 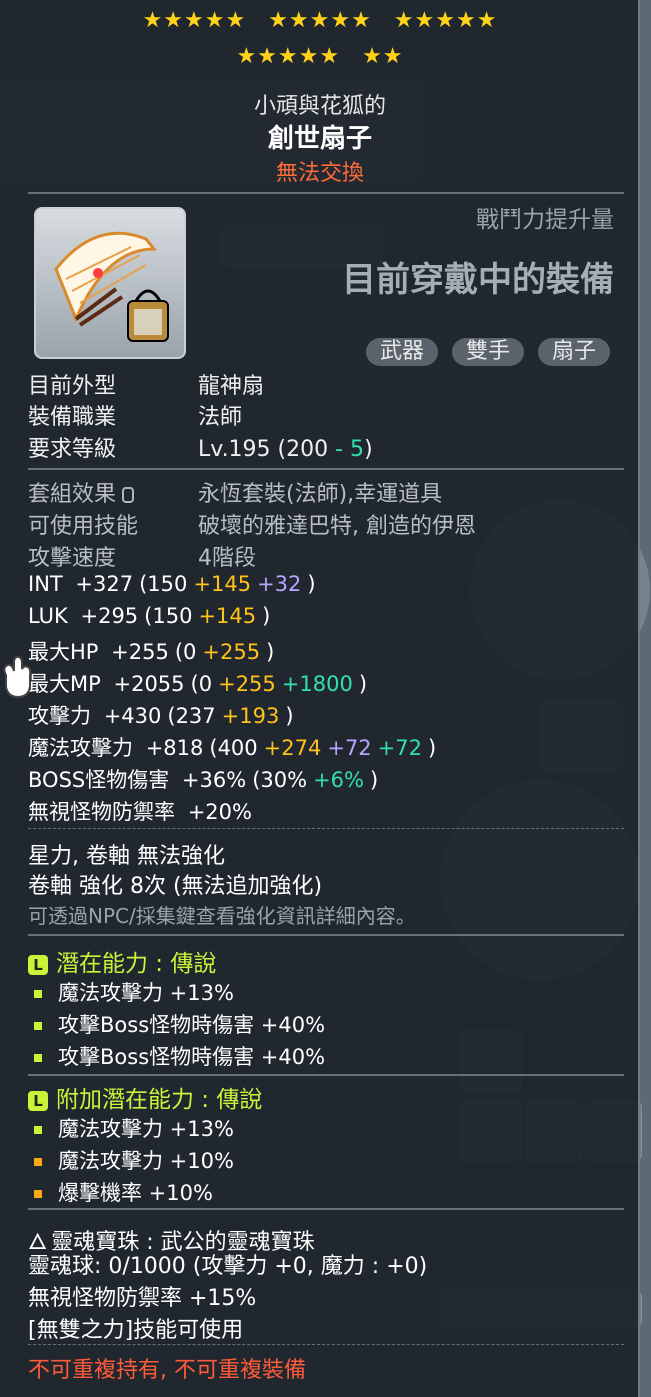 I want to click on unique-warning: 不可重複持有, 不可重複裝備, so click(x=167, y=1370).